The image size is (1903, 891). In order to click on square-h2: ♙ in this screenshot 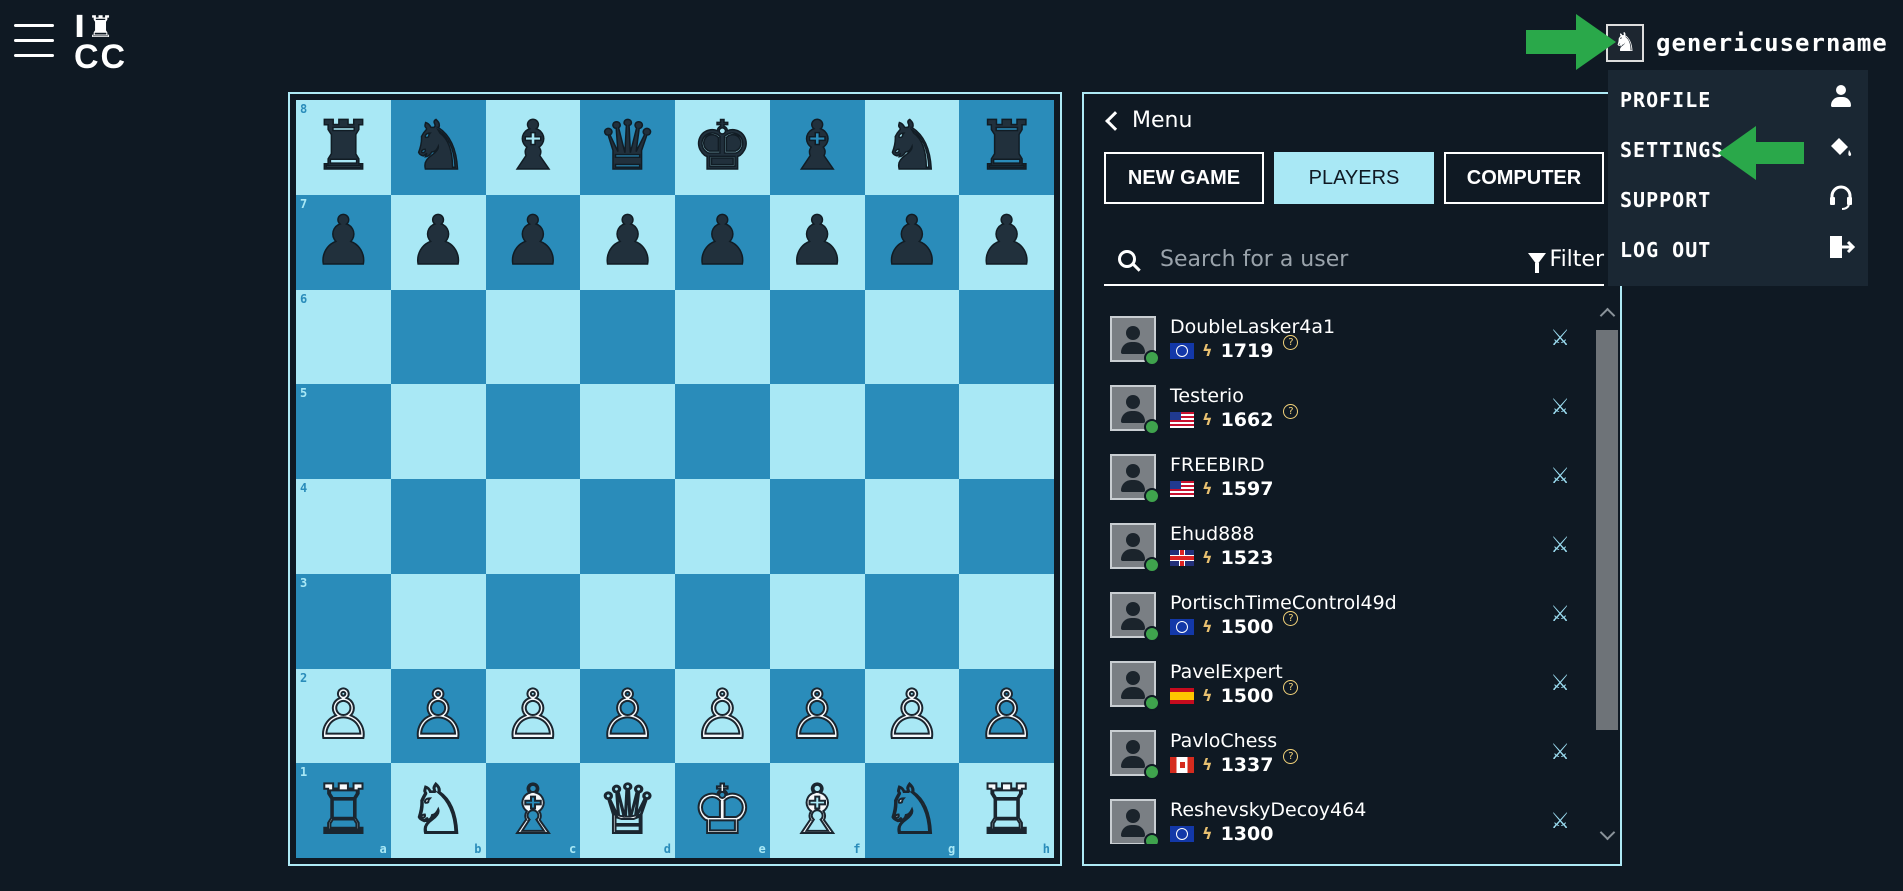, I will do `click(1006, 716)`.